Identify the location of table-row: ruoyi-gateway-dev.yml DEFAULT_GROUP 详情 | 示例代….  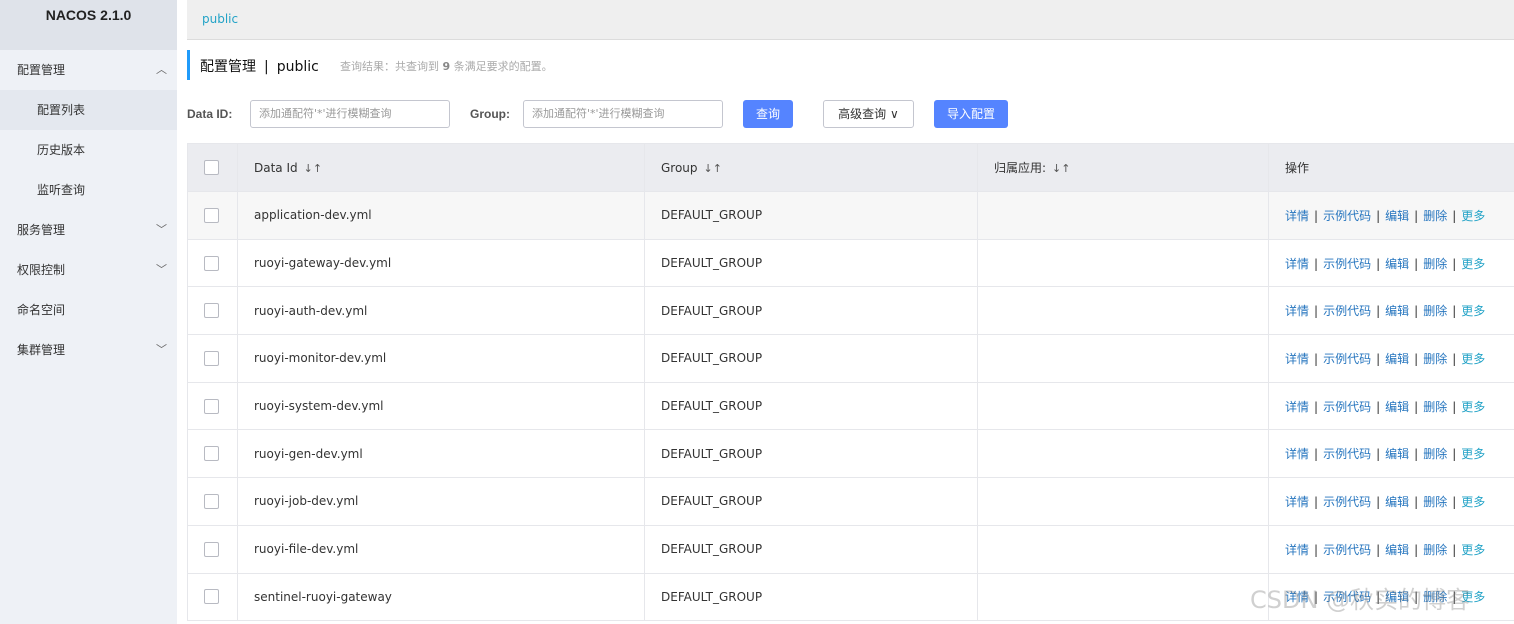
(850, 263).